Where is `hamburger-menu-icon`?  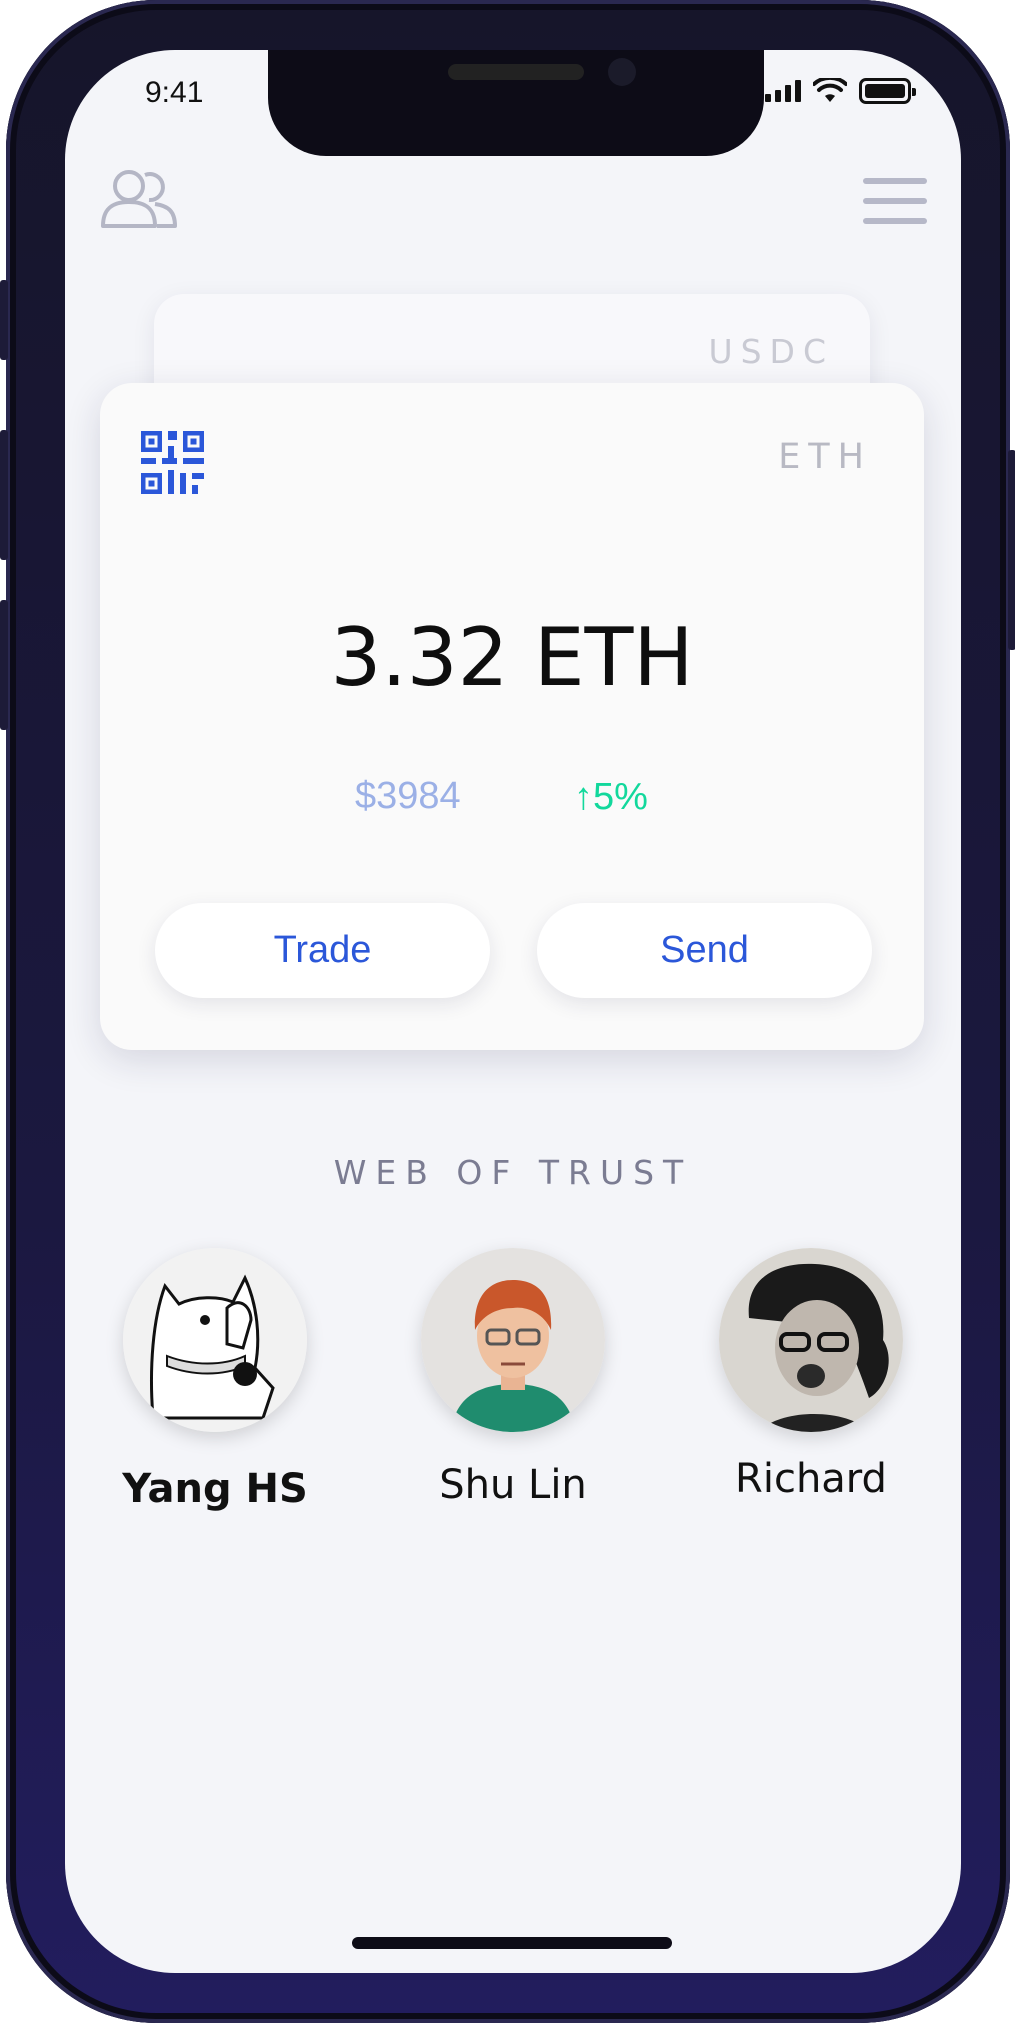 hamburger-menu-icon is located at coordinates (895, 201).